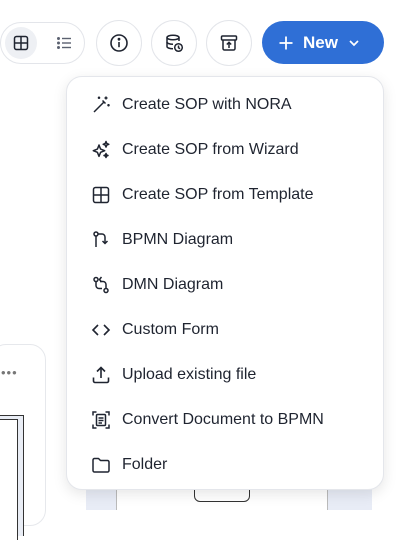 The image size is (401, 540). Describe the element at coordinates (225, 464) in the screenshot. I see `menu-item-folder: Folder` at that location.